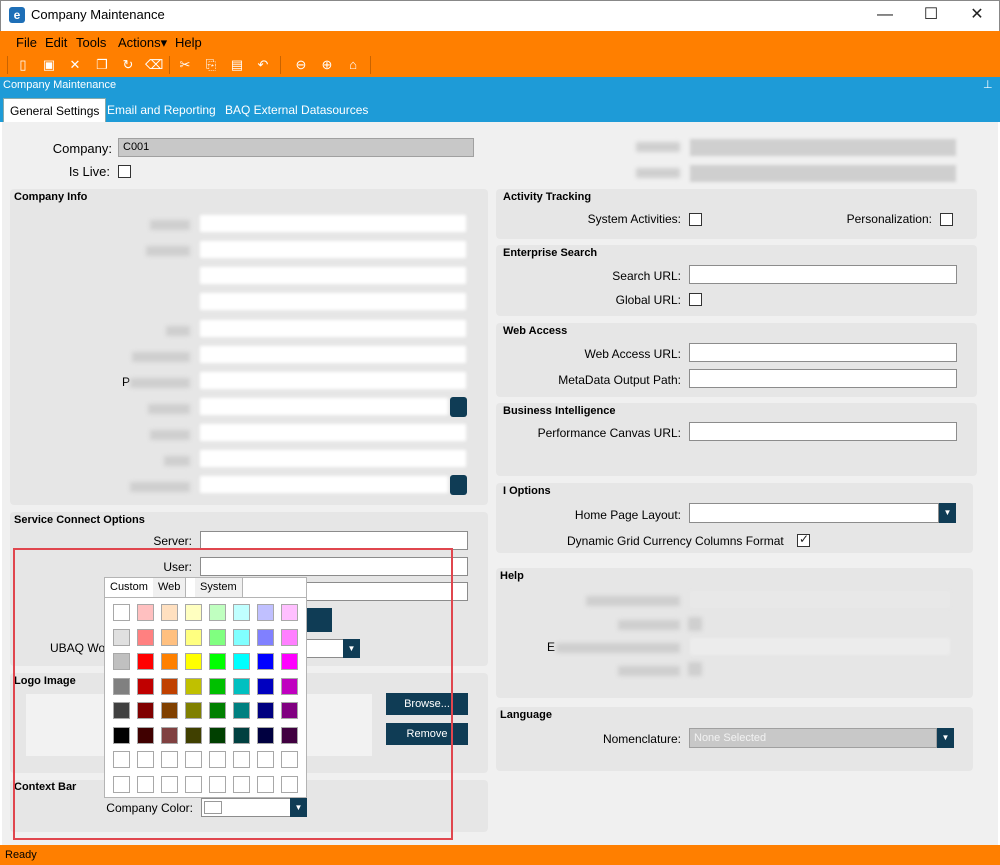  What do you see at coordinates (889, 219) in the screenshot?
I see `personalization-label: Personalization:` at bounding box center [889, 219].